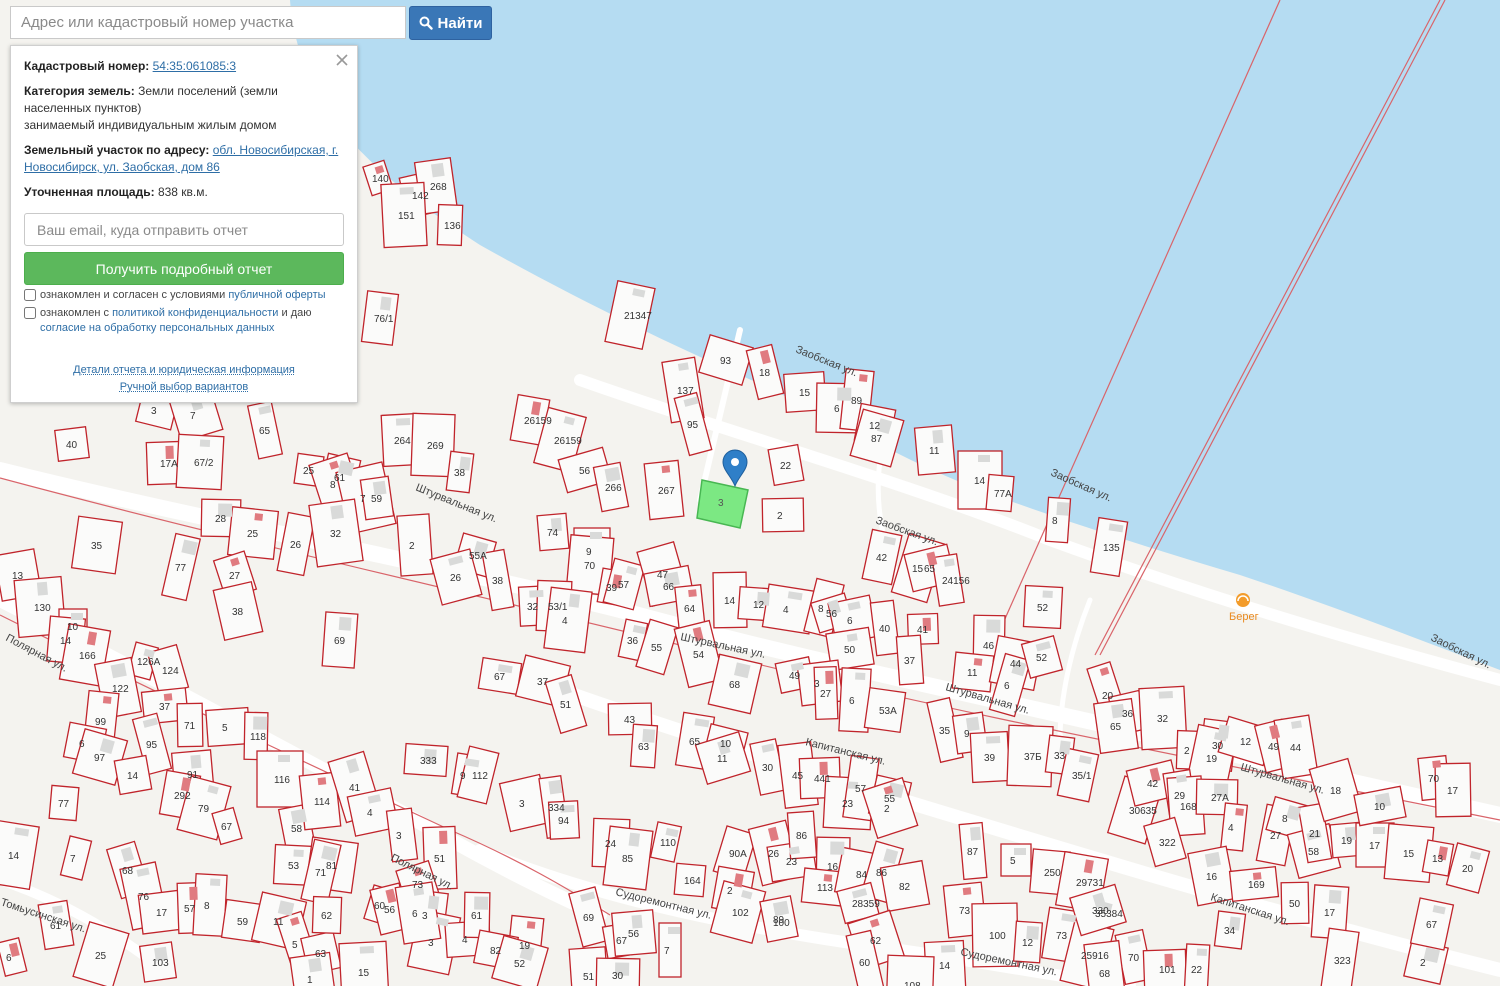  I want to click on parcel-number-label: 266, so click(613, 488).